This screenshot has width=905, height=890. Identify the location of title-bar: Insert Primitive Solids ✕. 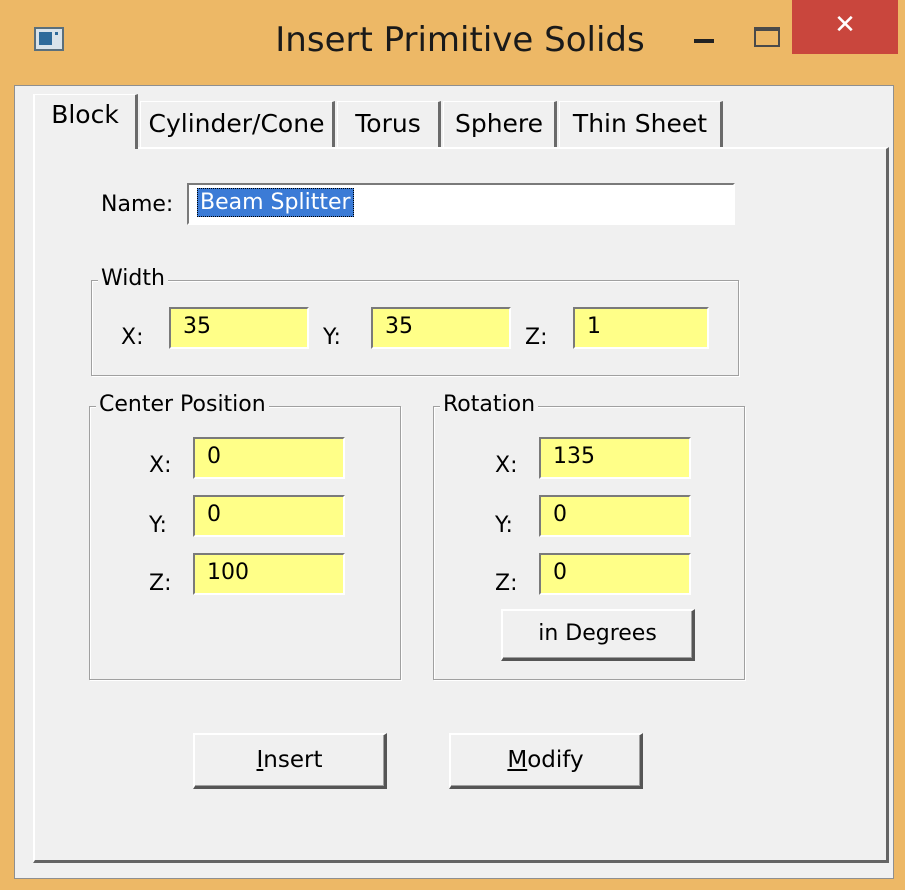
(452, 42).